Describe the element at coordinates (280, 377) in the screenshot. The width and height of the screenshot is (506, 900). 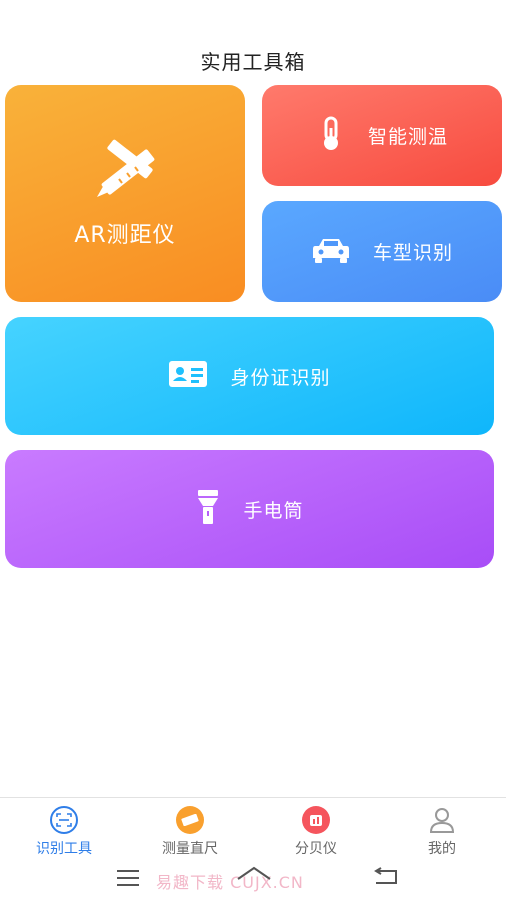
I see `id-card-recognition-label: 身份证识别` at that location.